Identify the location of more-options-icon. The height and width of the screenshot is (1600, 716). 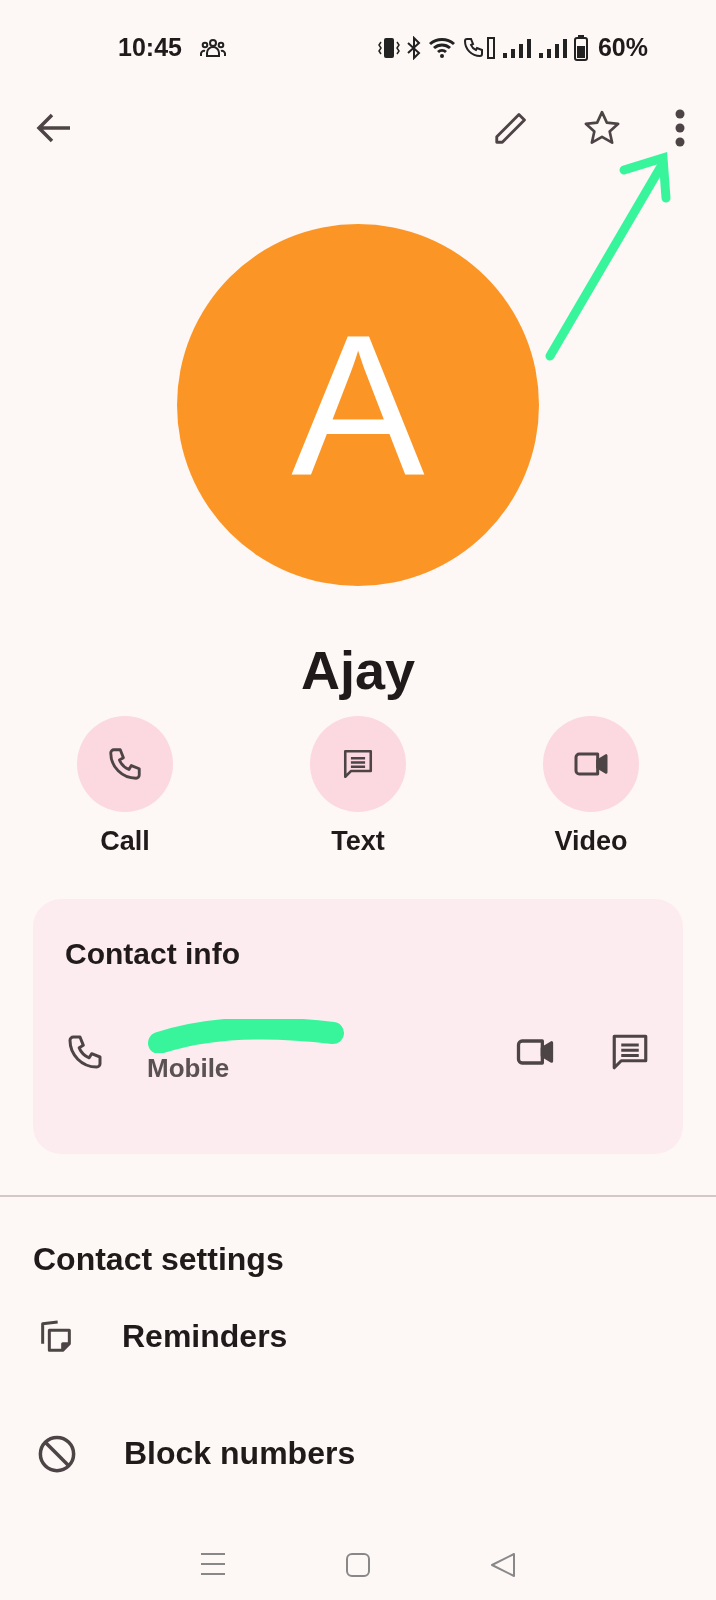
(680, 127).